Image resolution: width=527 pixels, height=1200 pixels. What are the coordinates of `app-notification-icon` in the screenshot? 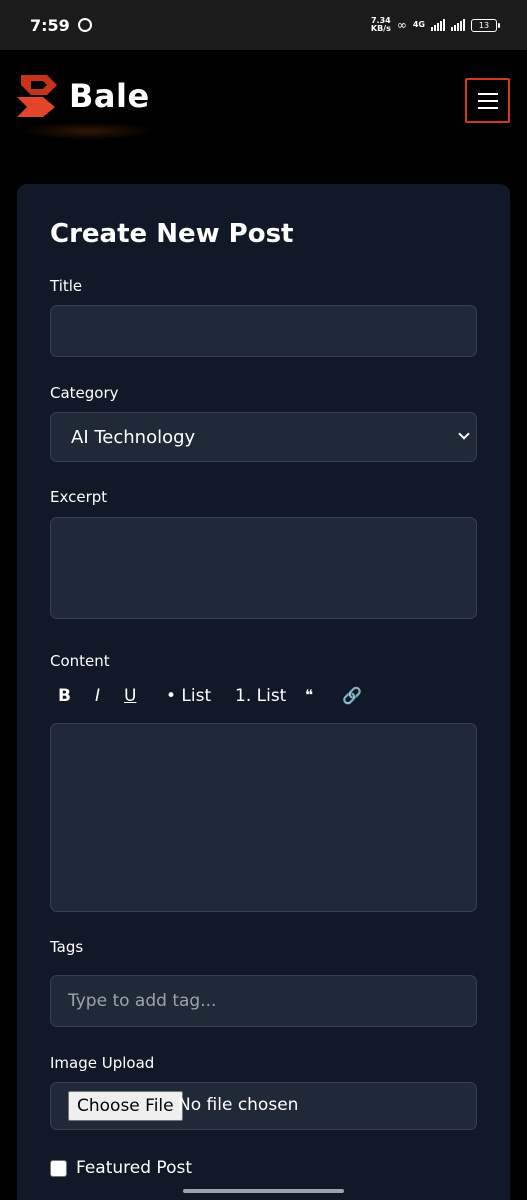 It's located at (84, 25).